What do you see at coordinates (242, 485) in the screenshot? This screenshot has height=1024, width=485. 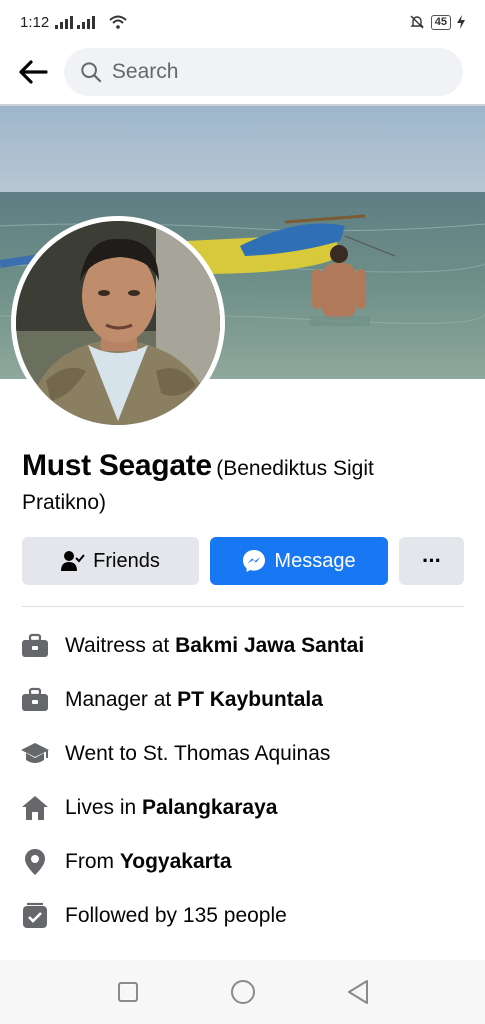 I see `profile-name: Must Seagate (Benediktus Sigit Pratikno)` at bounding box center [242, 485].